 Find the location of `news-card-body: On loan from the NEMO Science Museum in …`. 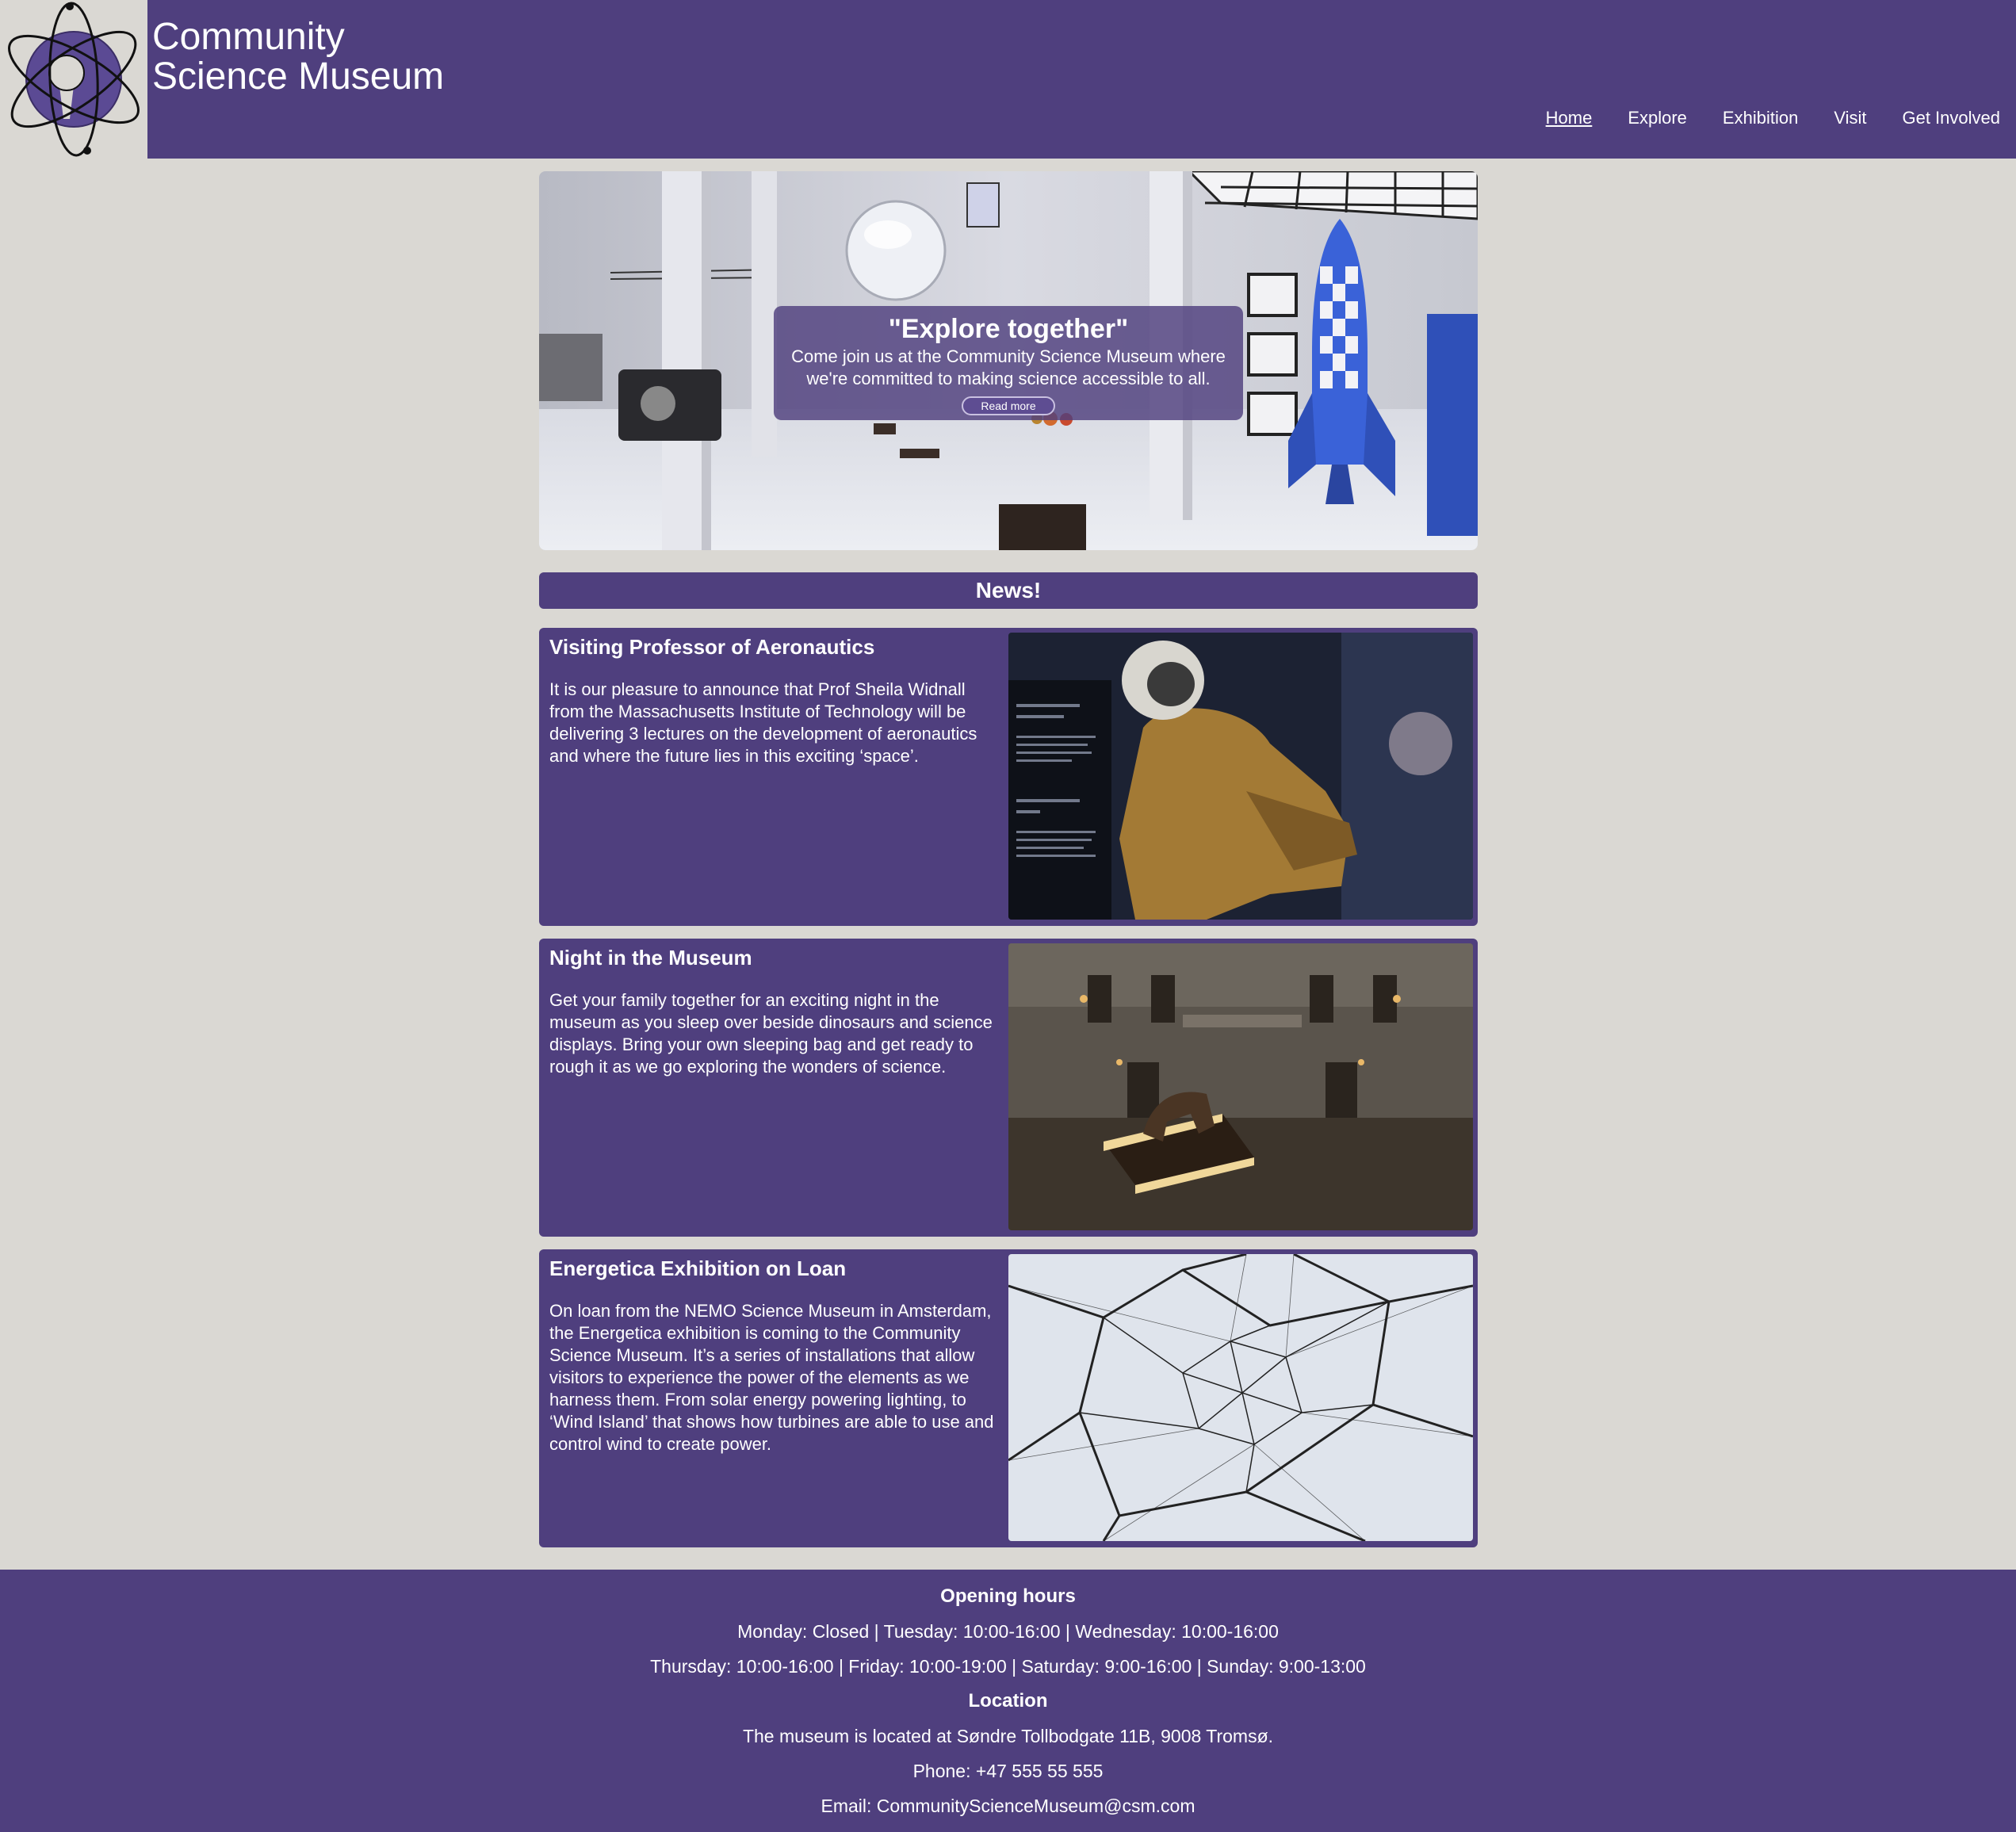

news-card-body: On loan from the NEMO Science Museum in … is located at coordinates (771, 1377).